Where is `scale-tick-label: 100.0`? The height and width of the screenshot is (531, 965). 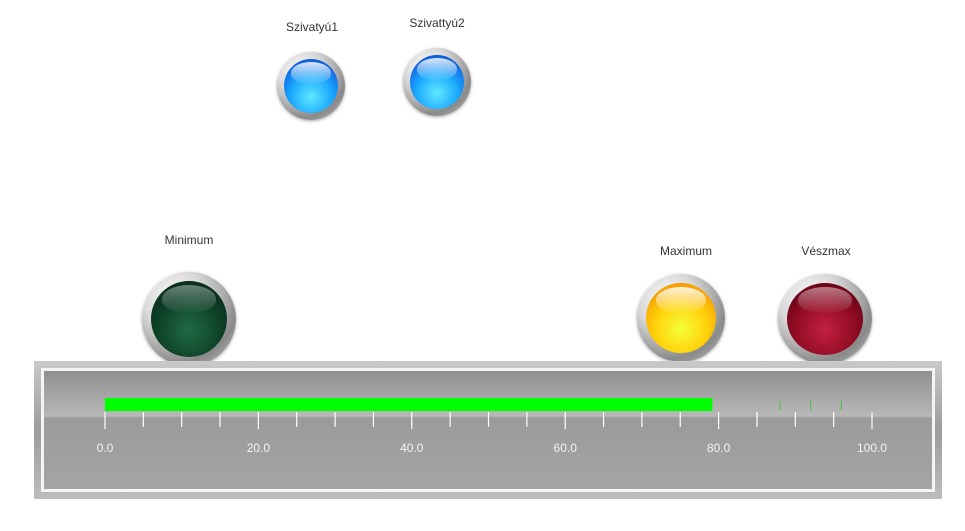
scale-tick-label: 100.0 is located at coordinates (872, 448).